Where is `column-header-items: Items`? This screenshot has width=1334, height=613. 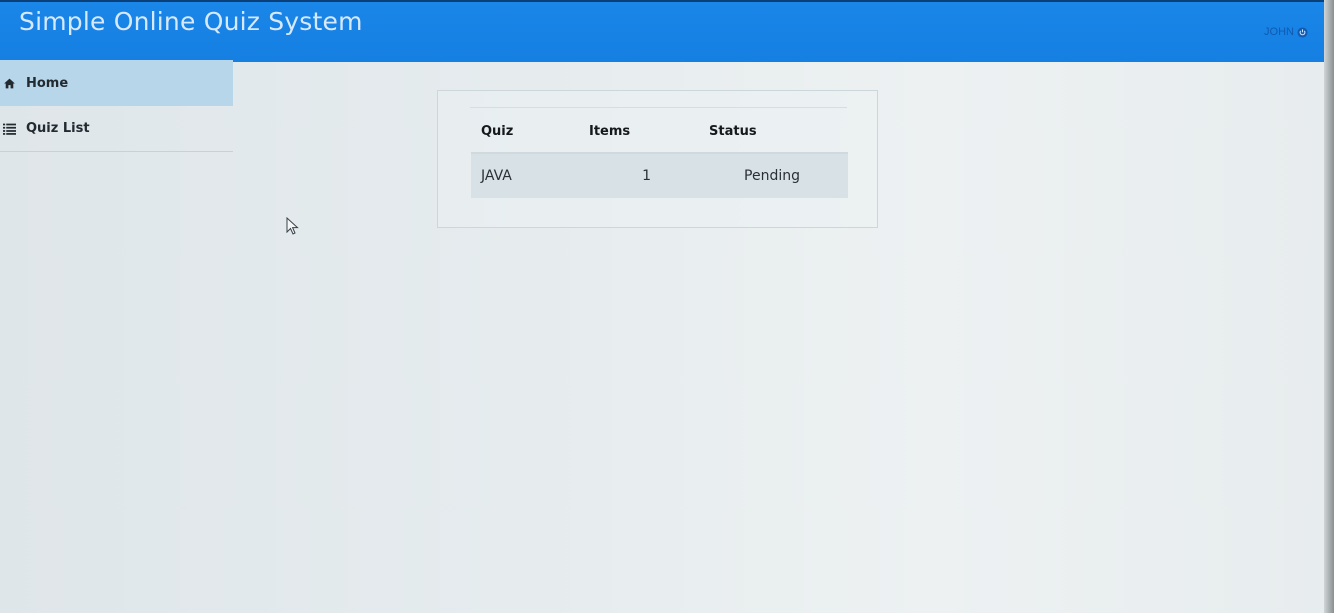 column-header-items: Items is located at coordinates (649, 132).